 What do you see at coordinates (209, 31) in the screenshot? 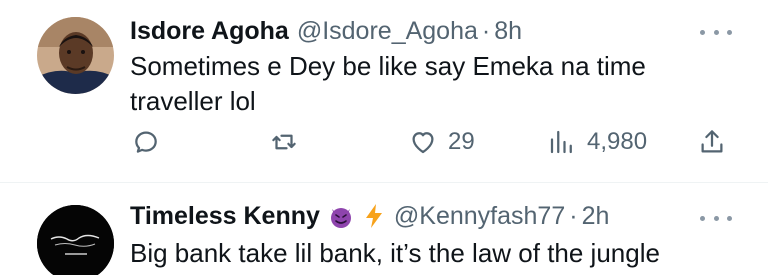
I see `display-name: Isdore Agoha` at bounding box center [209, 31].